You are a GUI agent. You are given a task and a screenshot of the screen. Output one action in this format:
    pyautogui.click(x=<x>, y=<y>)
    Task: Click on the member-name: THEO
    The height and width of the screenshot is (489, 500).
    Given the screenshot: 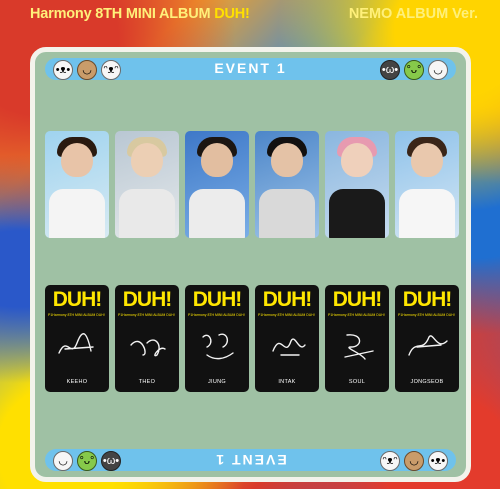 What is the action you would take?
    pyautogui.click(x=147, y=382)
    